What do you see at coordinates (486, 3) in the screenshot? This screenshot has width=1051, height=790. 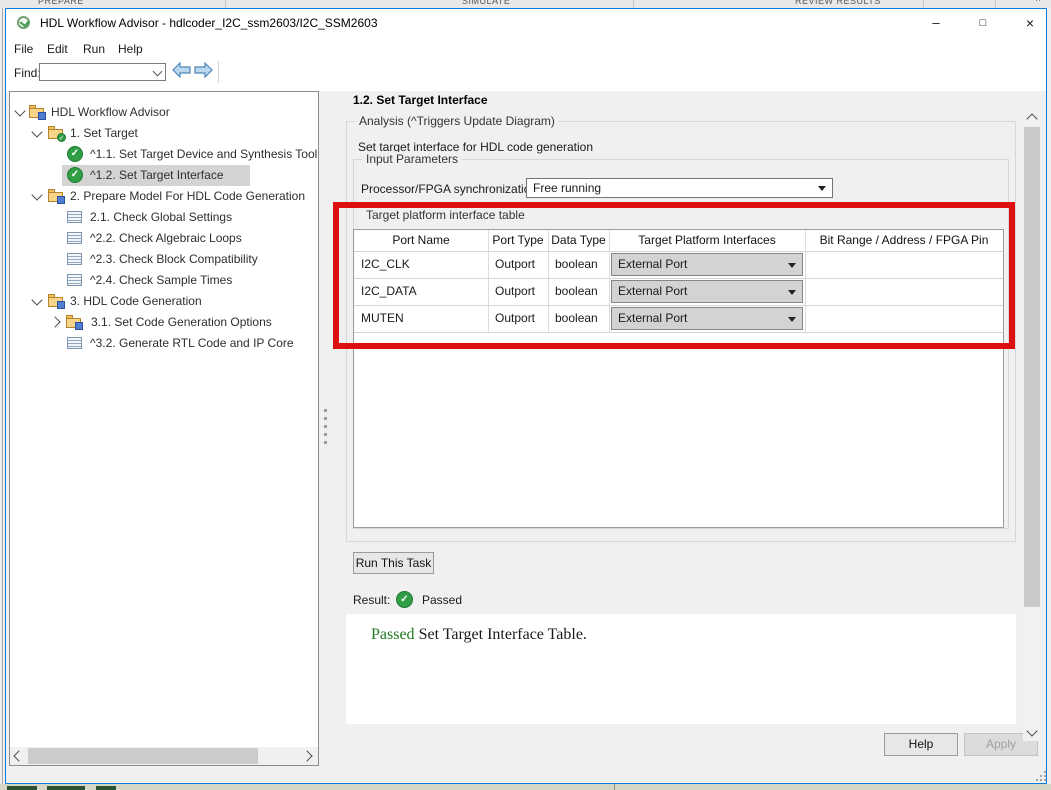 I see `background-tab-simulate: SIMULATE` at bounding box center [486, 3].